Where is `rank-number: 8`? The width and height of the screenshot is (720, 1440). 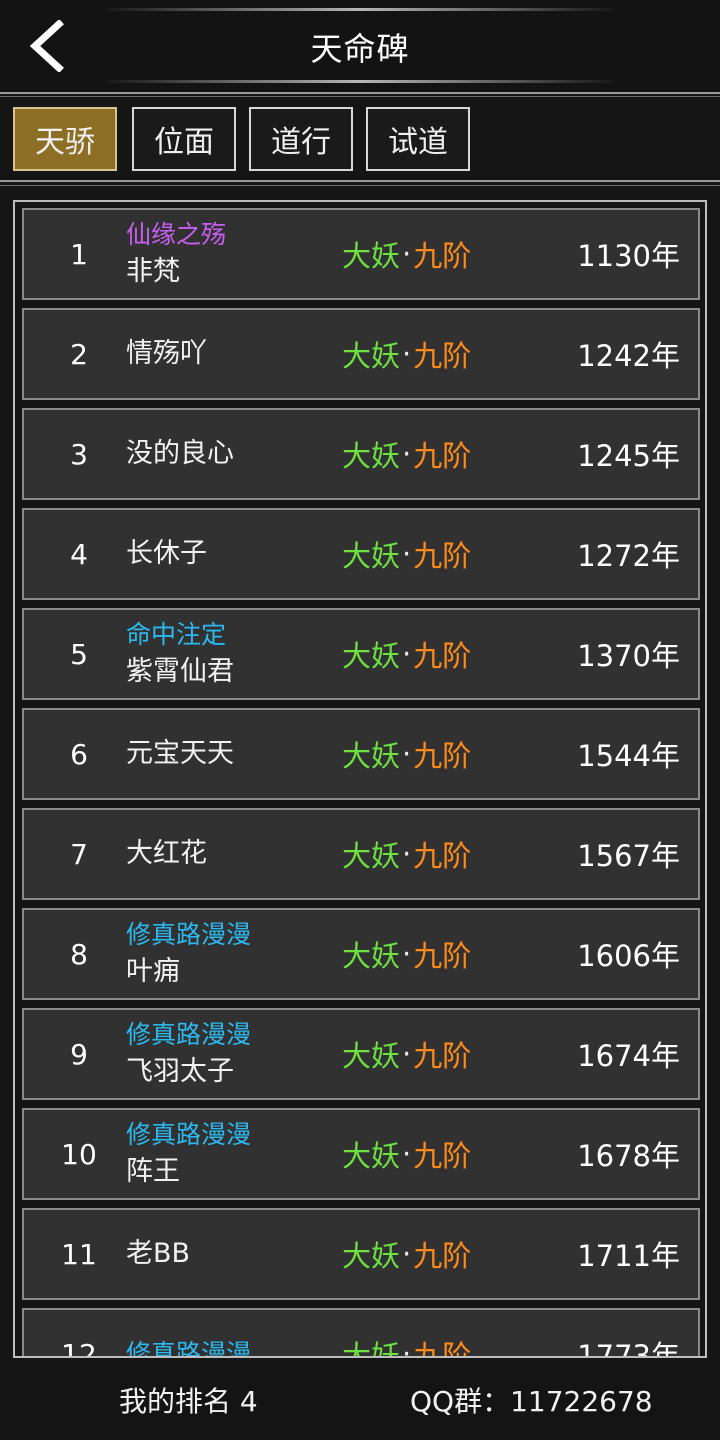 rank-number: 8 is located at coordinates (79, 954).